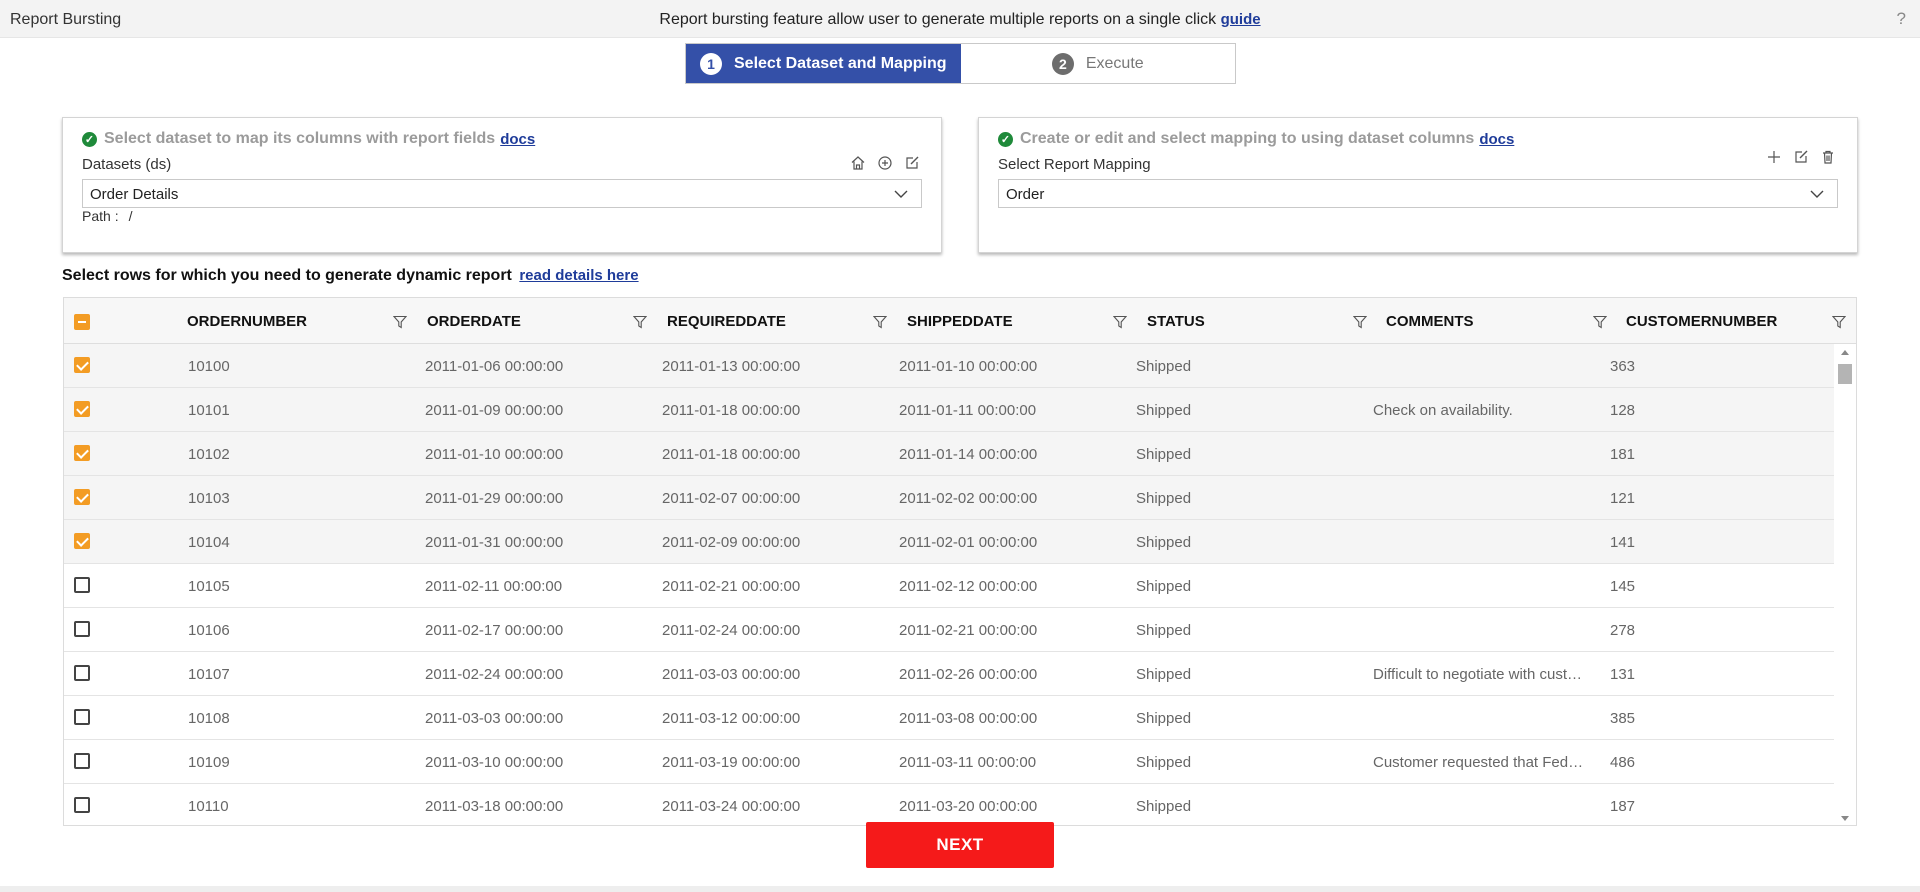 Image resolution: width=1920 pixels, height=892 pixels. I want to click on column-header-ordernumber: ORDERNUMBER, so click(247, 321).